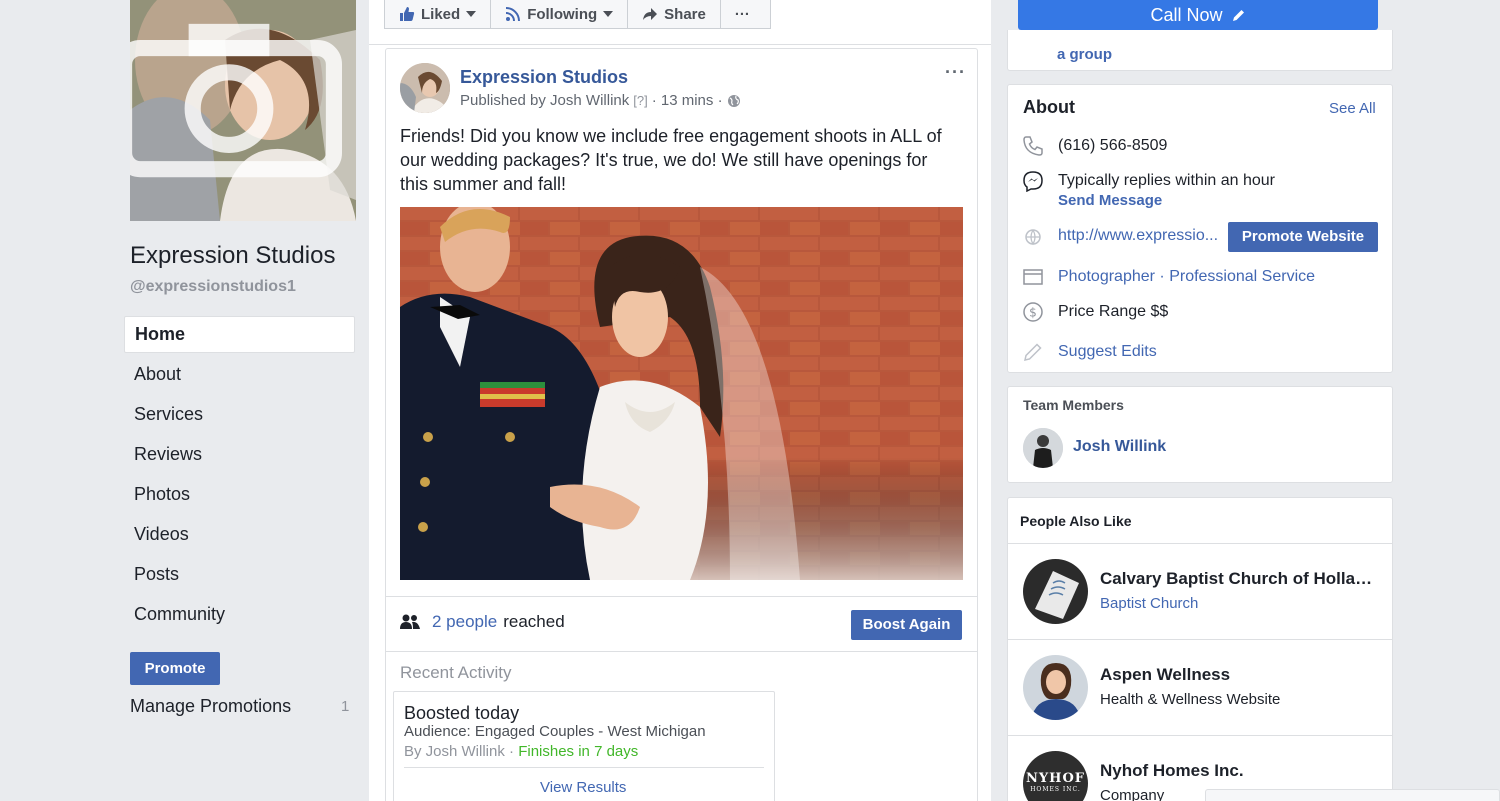 This screenshot has width=1500, height=801. Describe the element at coordinates (1033, 146) in the screenshot. I see `phone-icon` at that location.